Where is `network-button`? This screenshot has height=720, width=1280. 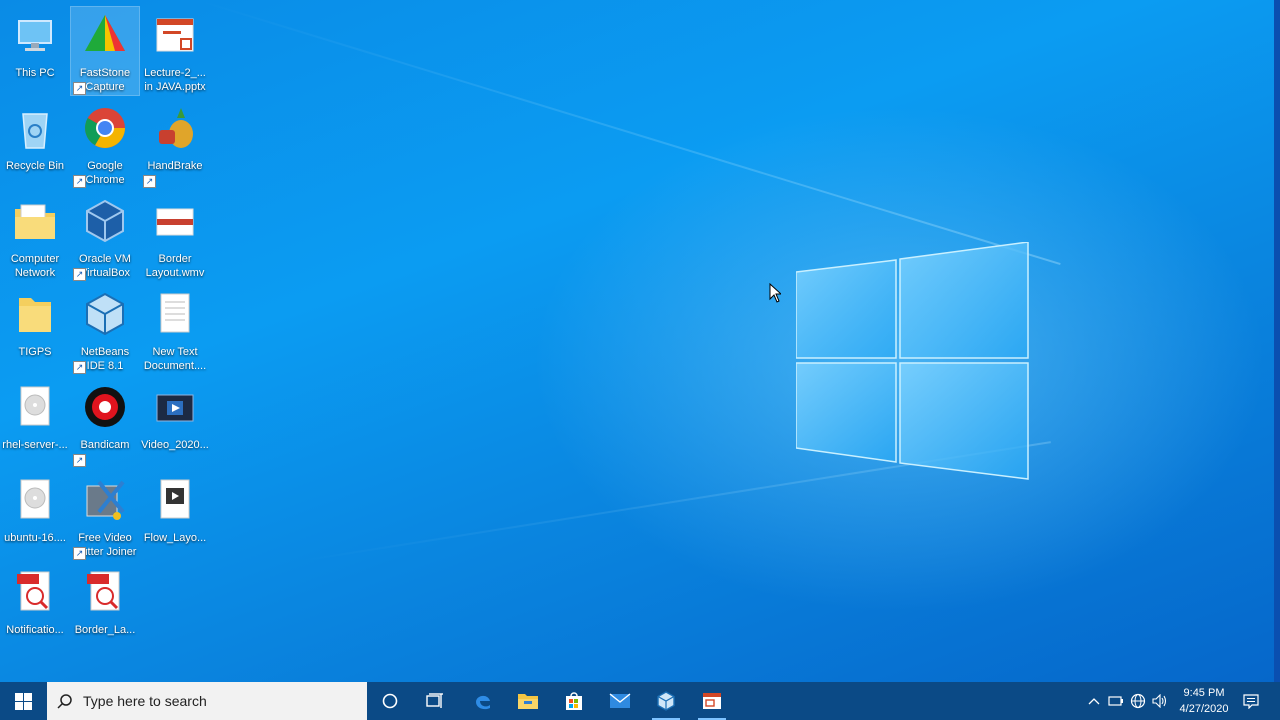 network-button is located at coordinates (1138, 701).